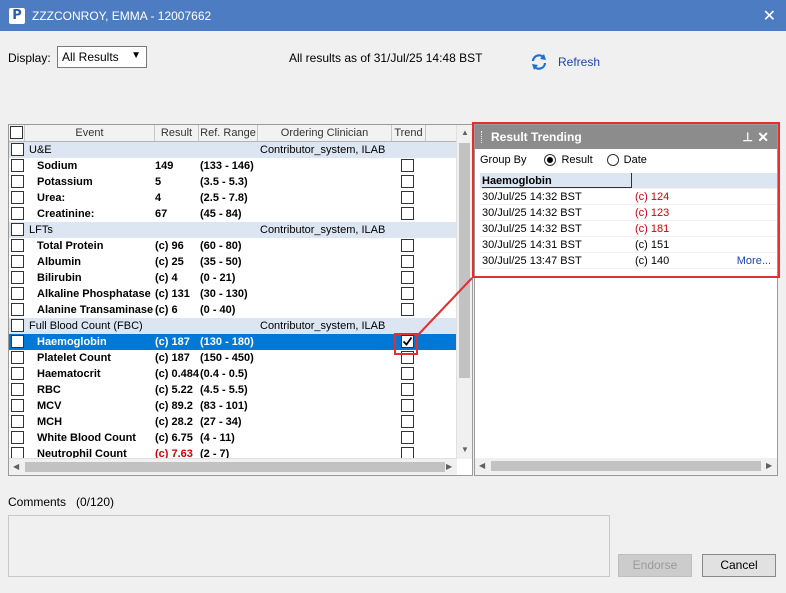  I want to click on comments-label: Comments, so click(37, 502).